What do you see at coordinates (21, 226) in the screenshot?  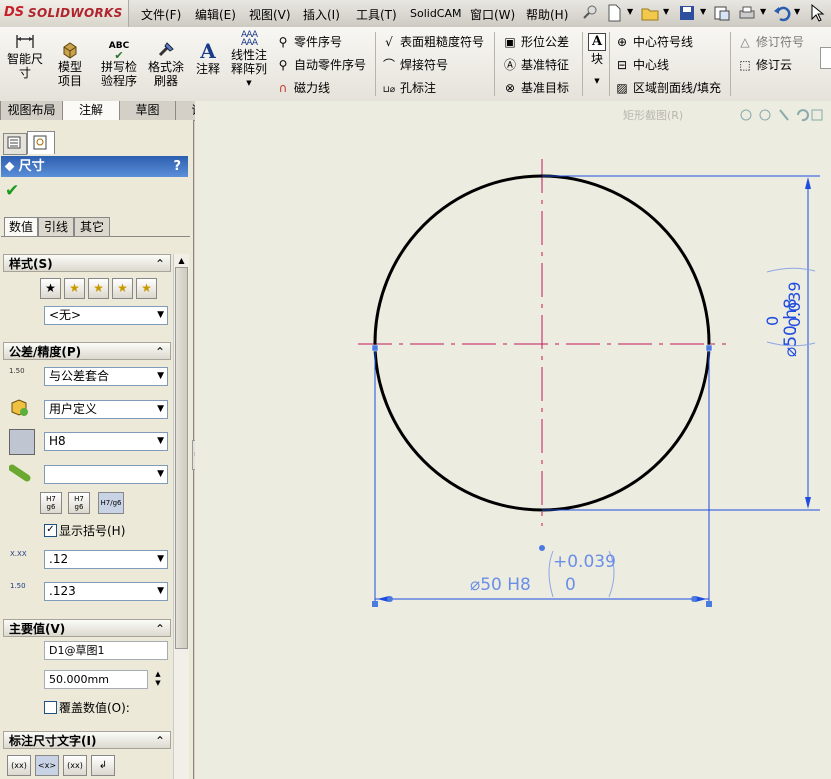 I see `subtab-value: 数值` at bounding box center [21, 226].